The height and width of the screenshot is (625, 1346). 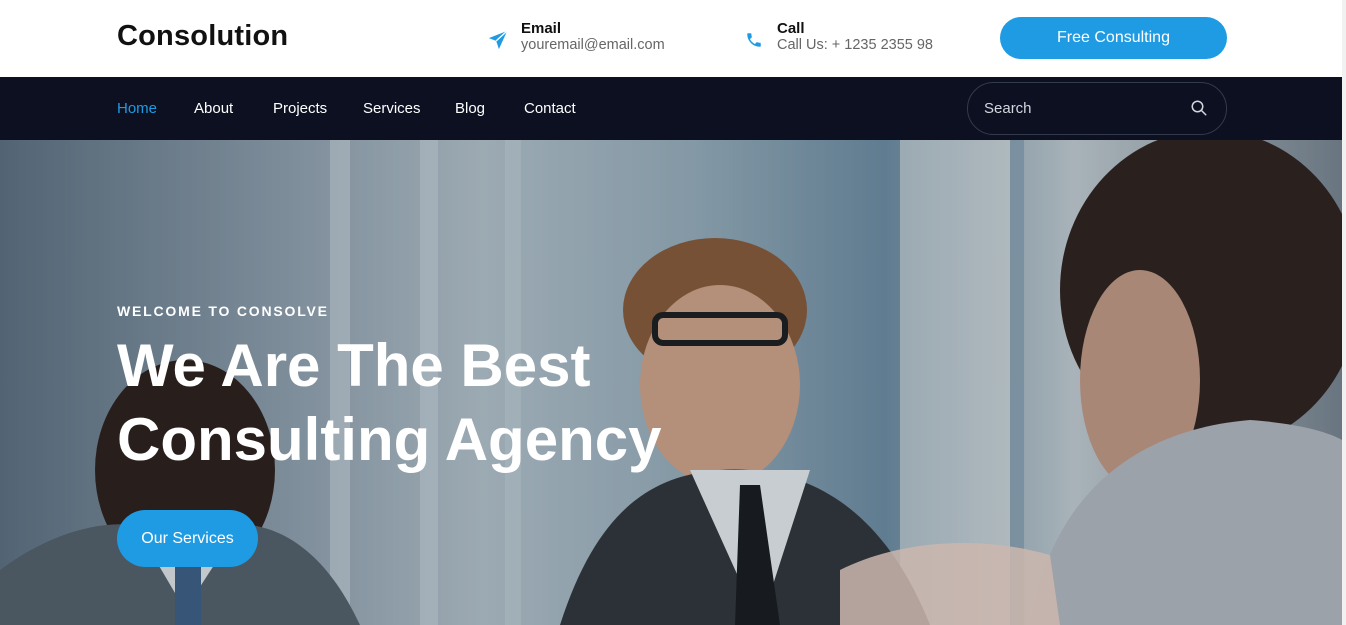 I want to click on brand-logo: Consolution, so click(x=202, y=36).